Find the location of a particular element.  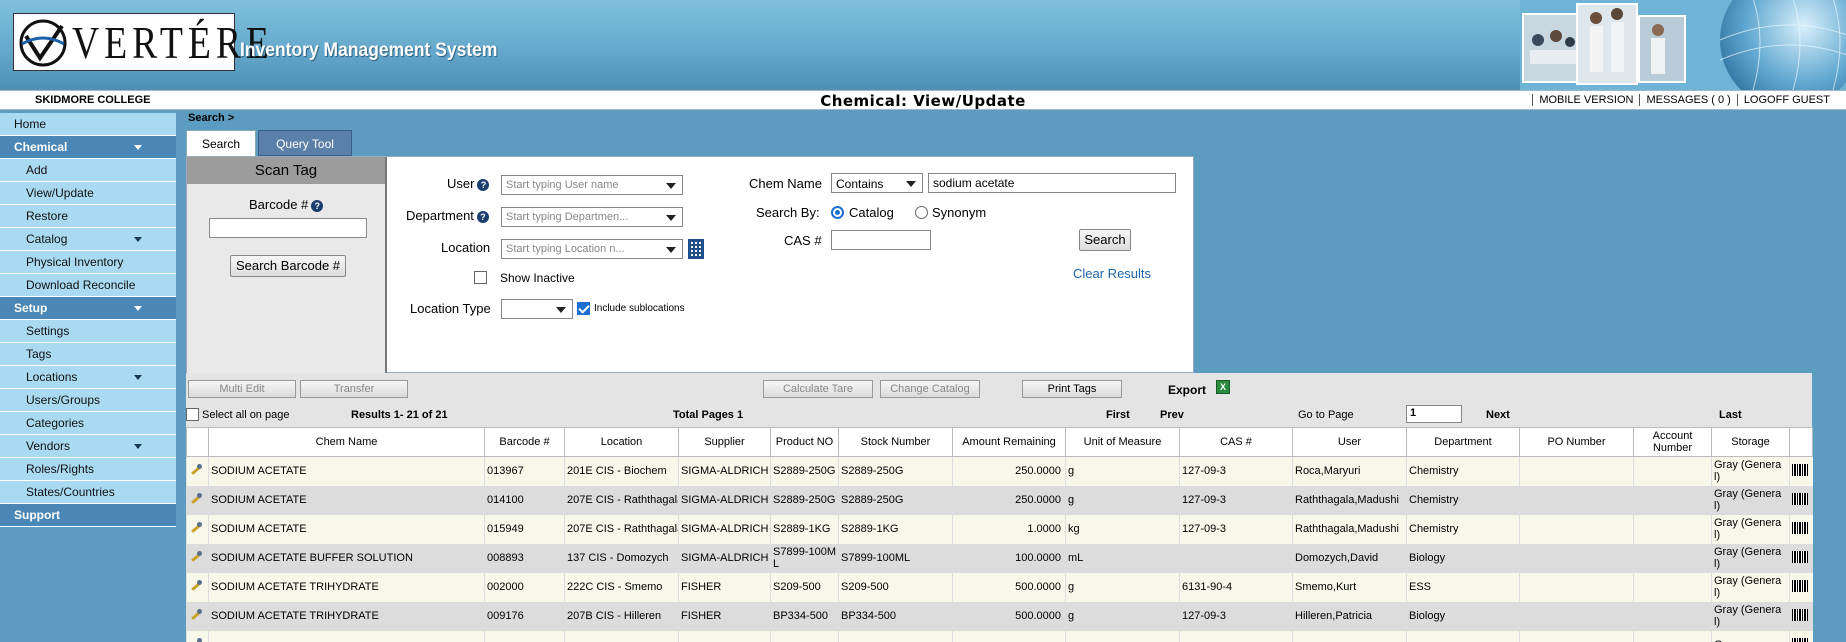

table-cell: S2889-250G is located at coordinates (804, 471).